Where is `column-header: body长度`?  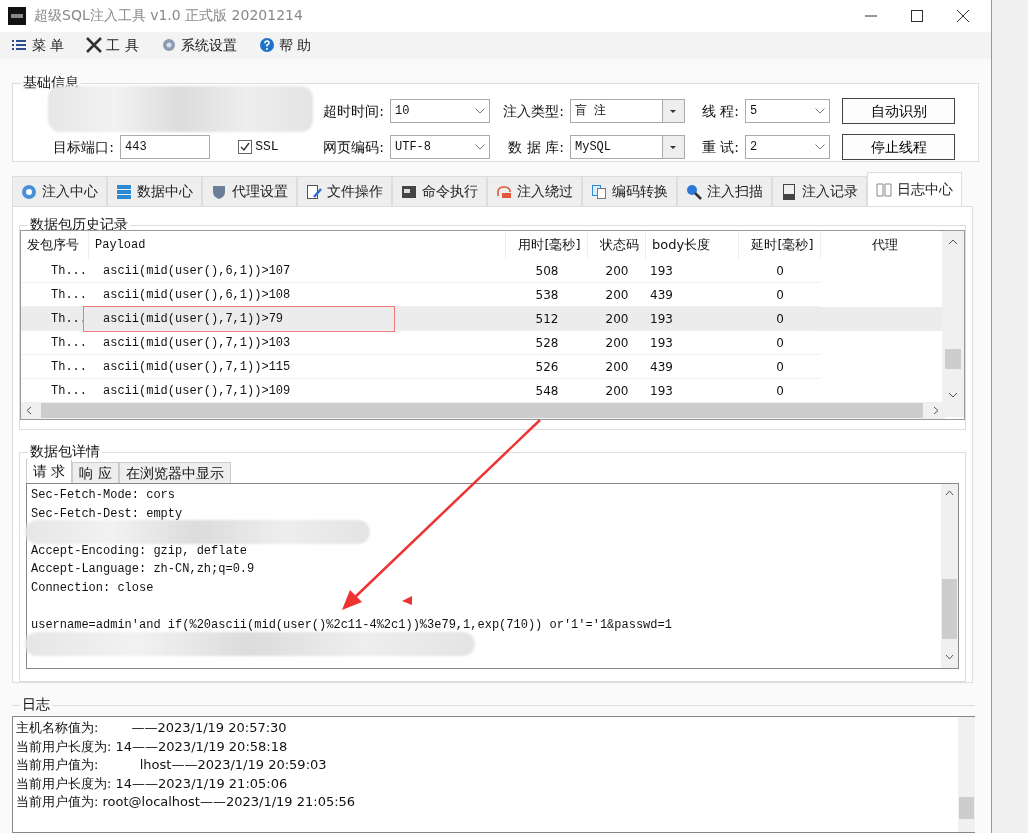 column-header: body长度 is located at coordinates (692, 245).